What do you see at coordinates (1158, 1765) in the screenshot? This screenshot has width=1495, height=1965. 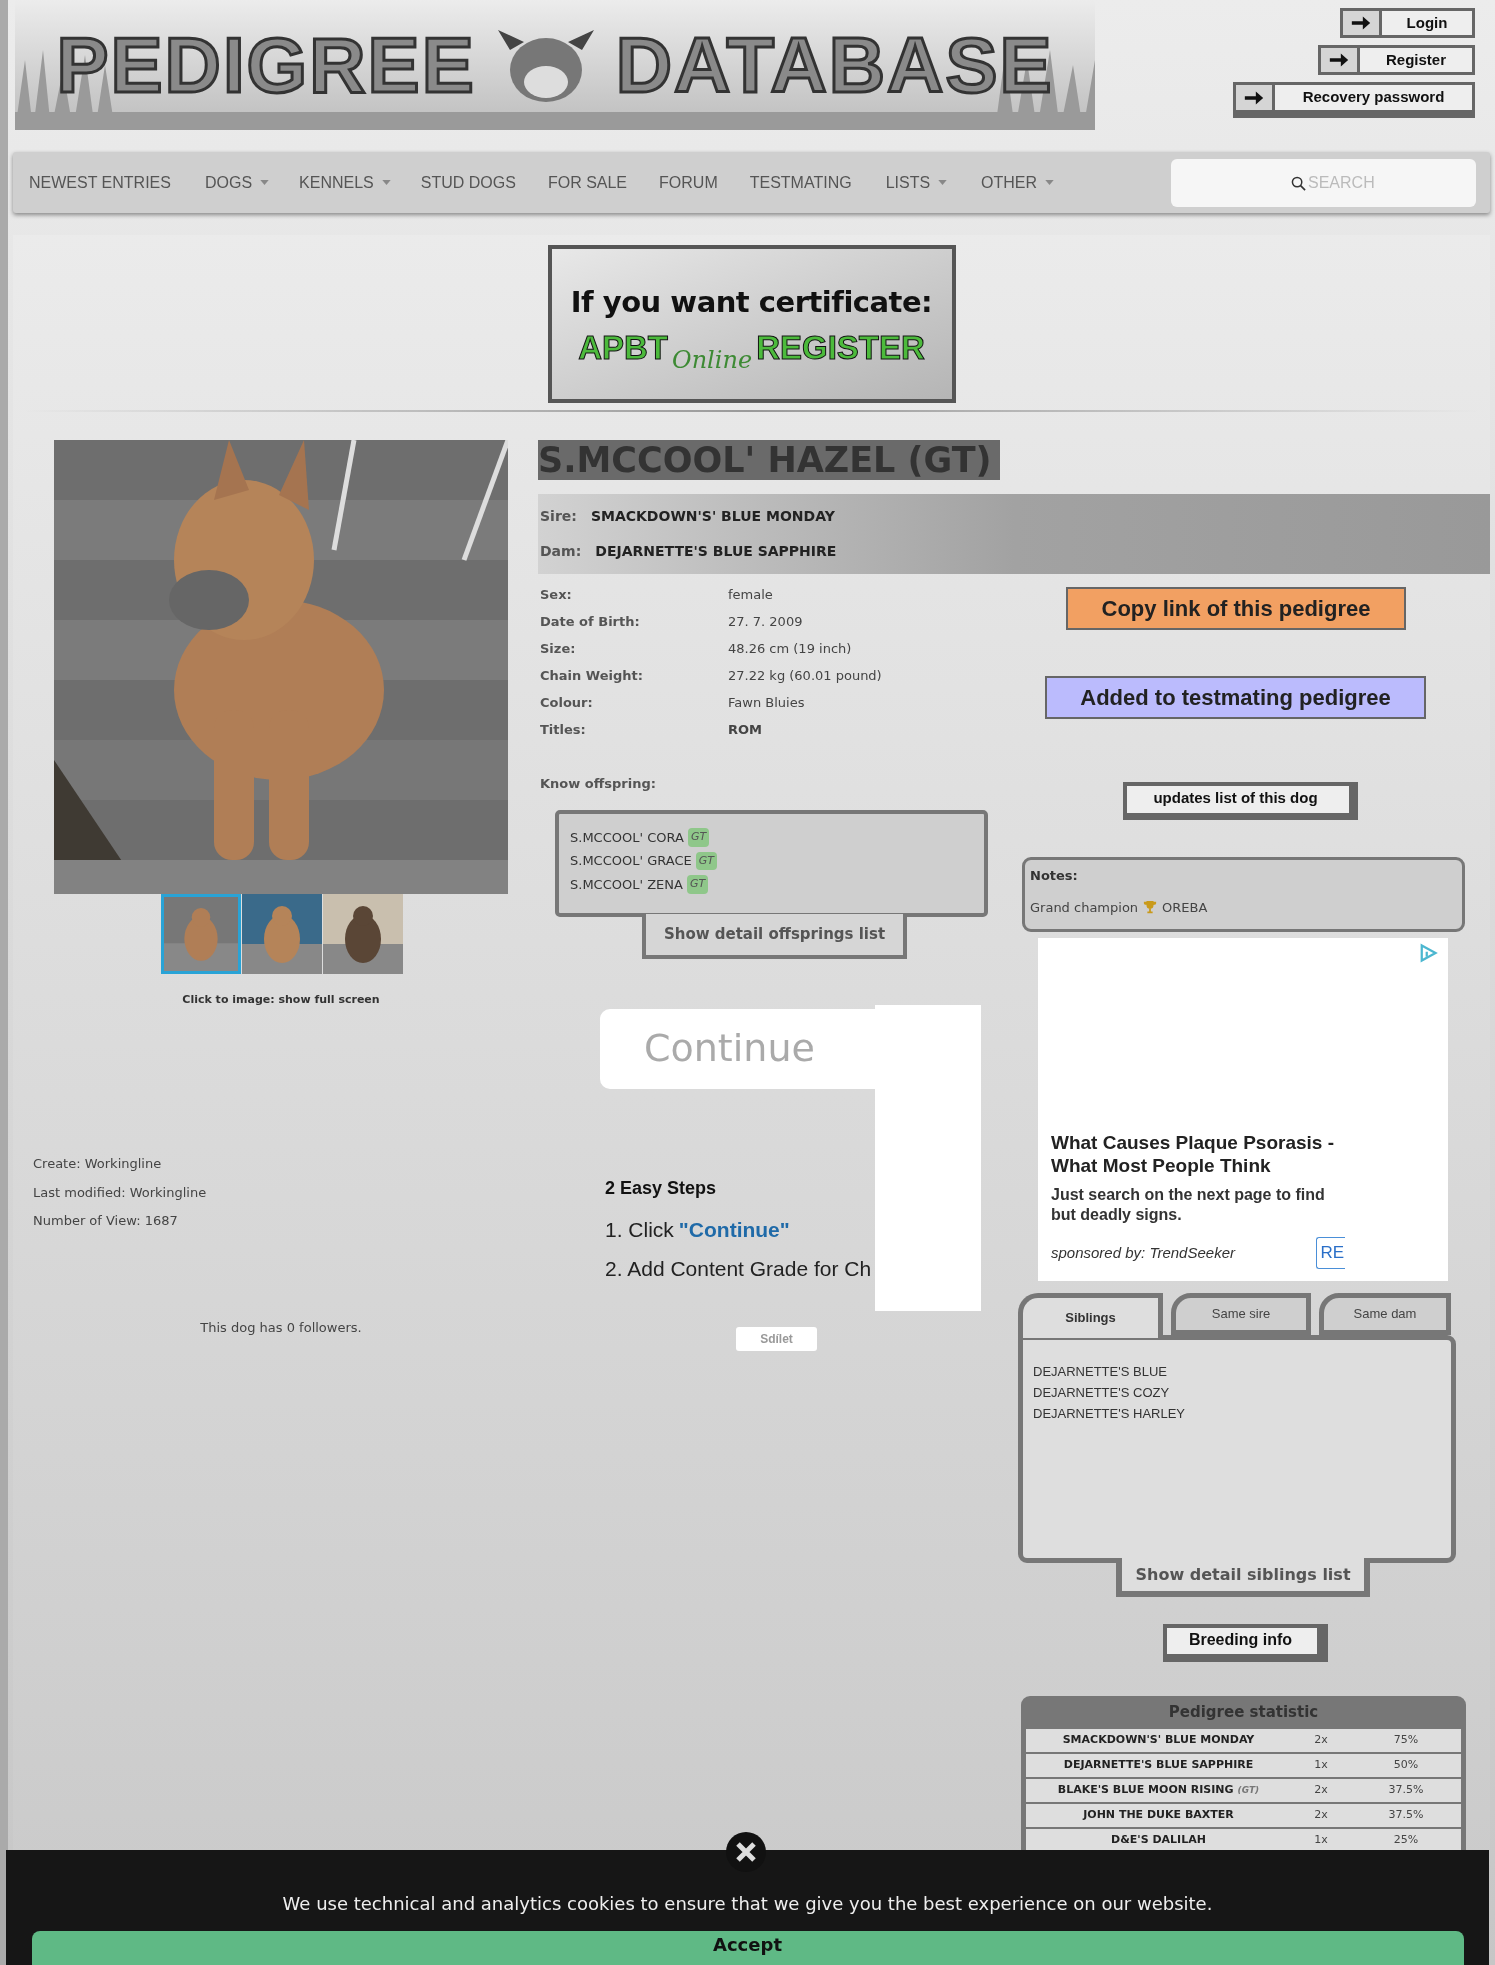 I see `table-cell-text: DEJARNETTE'S BLUE SAPPHIRE` at bounding box center [1158, 1765].